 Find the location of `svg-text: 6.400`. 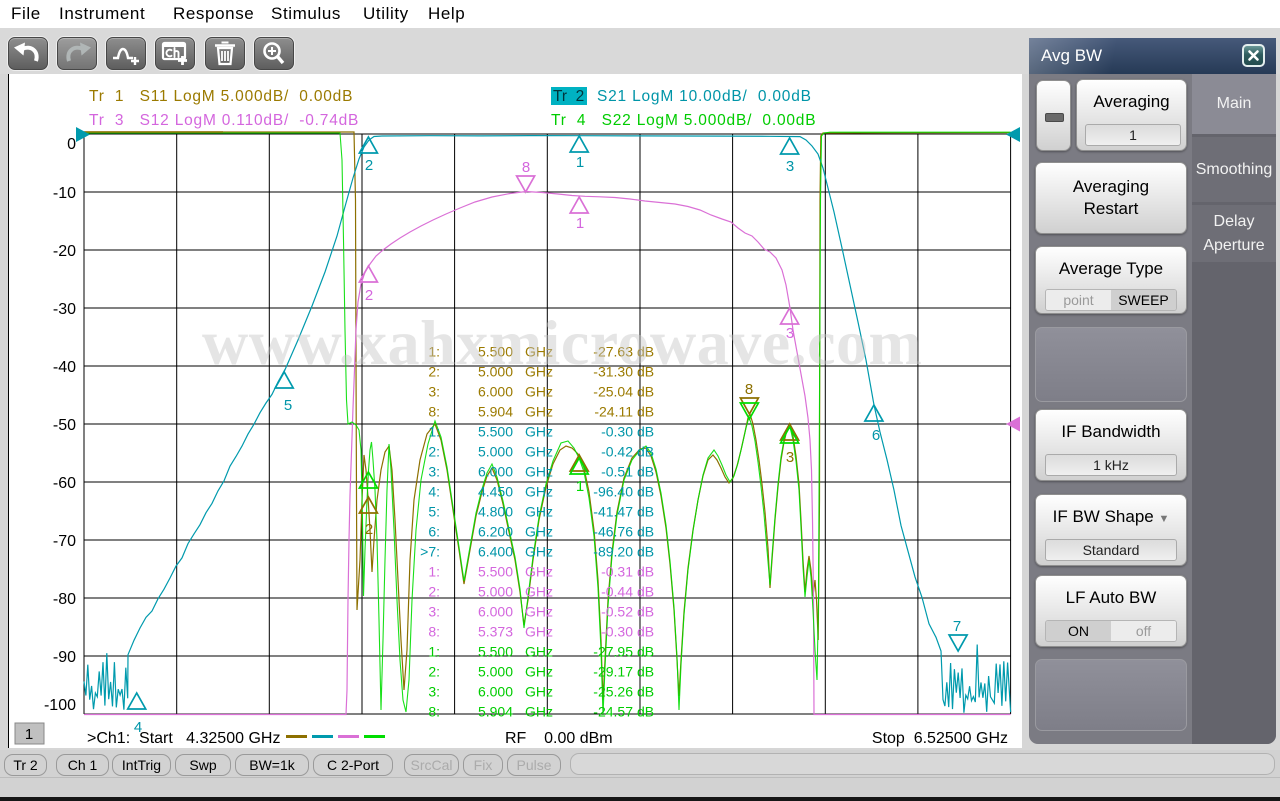

svg-text: 6.400 is located at coordinates (495, 552).